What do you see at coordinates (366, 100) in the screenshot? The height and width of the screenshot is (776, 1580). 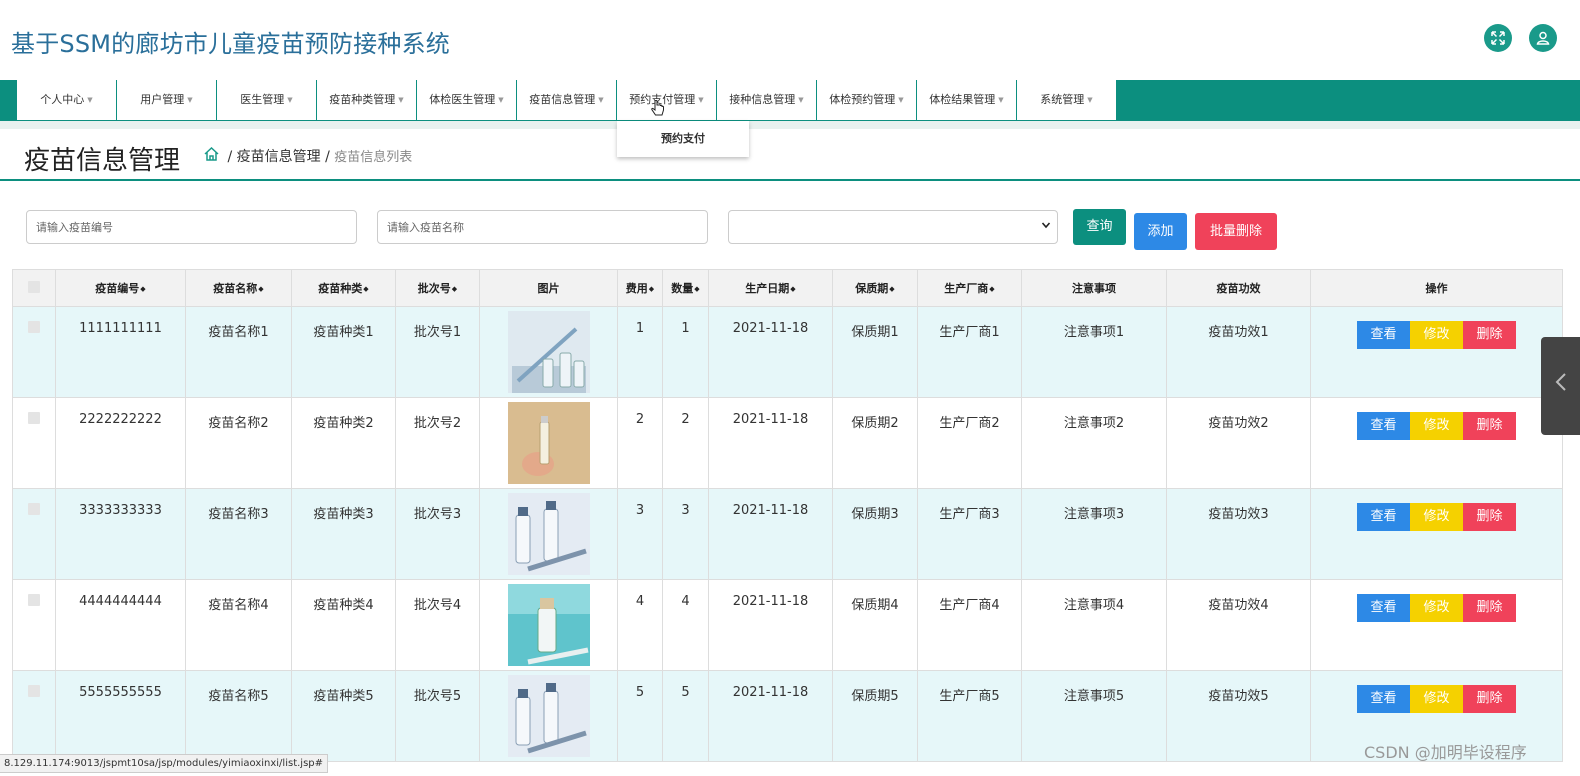 I see `nav-item-vaccine-type-management: 疫苗种类管理 ▼` at bounding box center [366, 100].